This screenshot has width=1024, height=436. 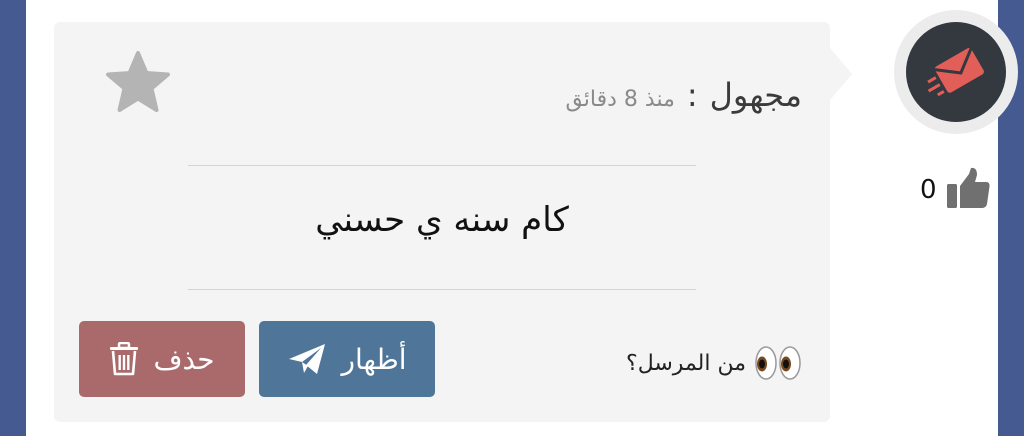 What do you see at coordinates (928, 190) in the screenshot?
I see `like-count: 0` at bounding box center [928, 190].